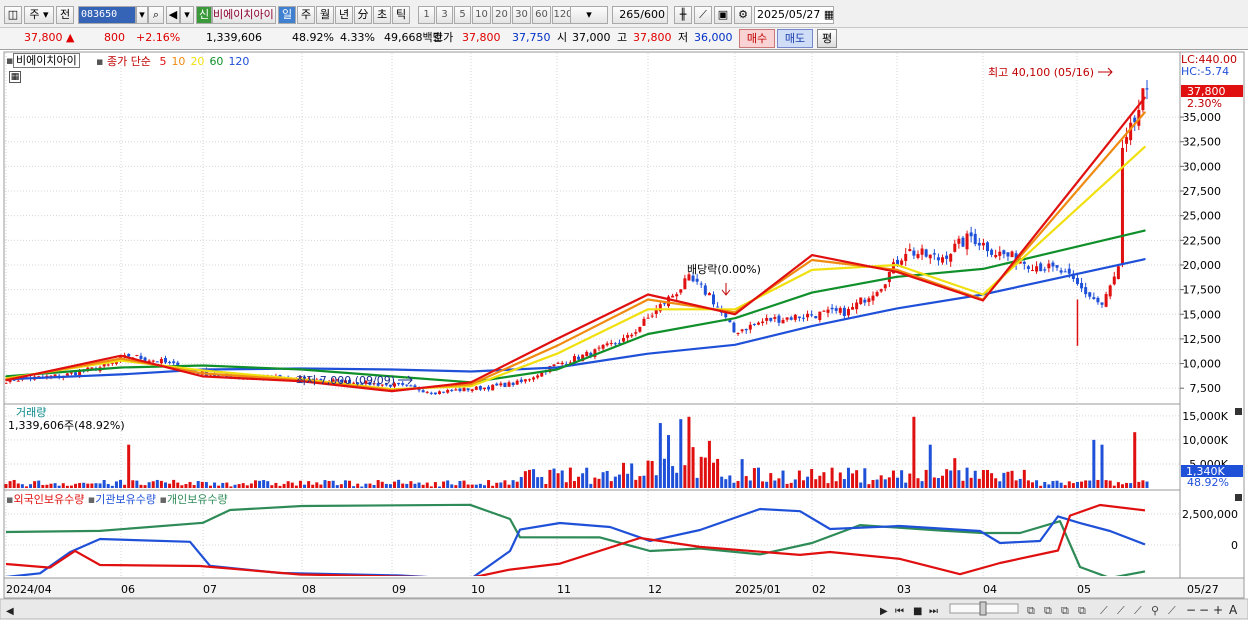 The width and height of the screenshot is (1248, 621). Describe the element at coordinates (239, 61) in the screenshot. I see `ma-legend-120: 120` at that location.